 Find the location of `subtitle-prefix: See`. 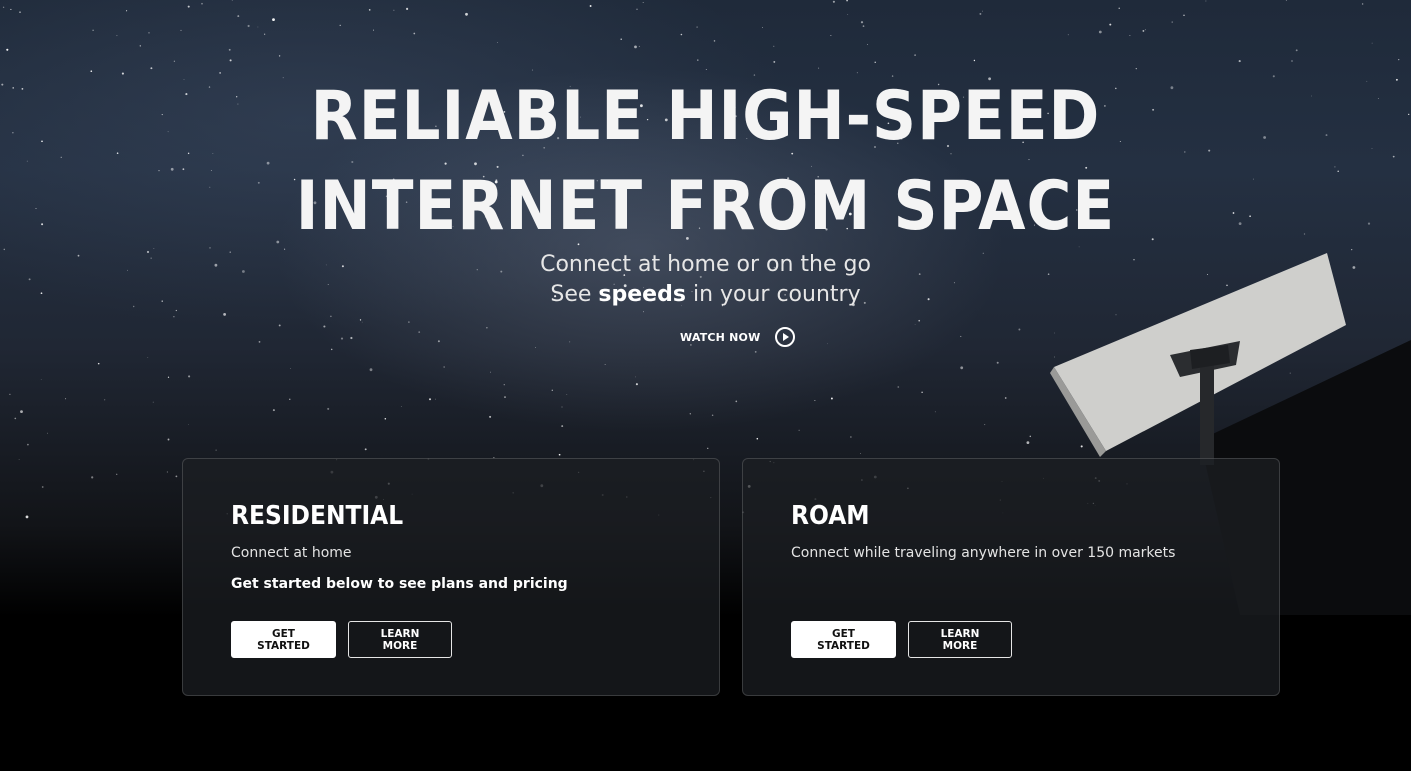

subtitle-prefix: See is located at coordinates (571, 294).